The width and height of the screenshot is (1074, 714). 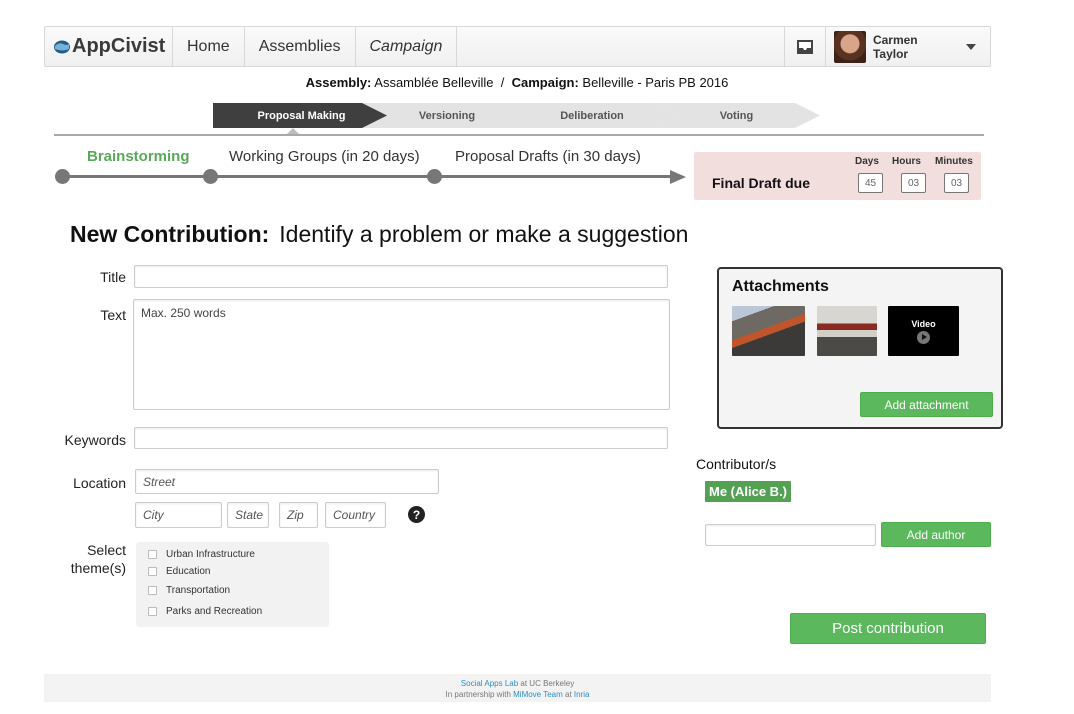 I want to click on campaign-label: Campaign:, so click(x=545, y=82).